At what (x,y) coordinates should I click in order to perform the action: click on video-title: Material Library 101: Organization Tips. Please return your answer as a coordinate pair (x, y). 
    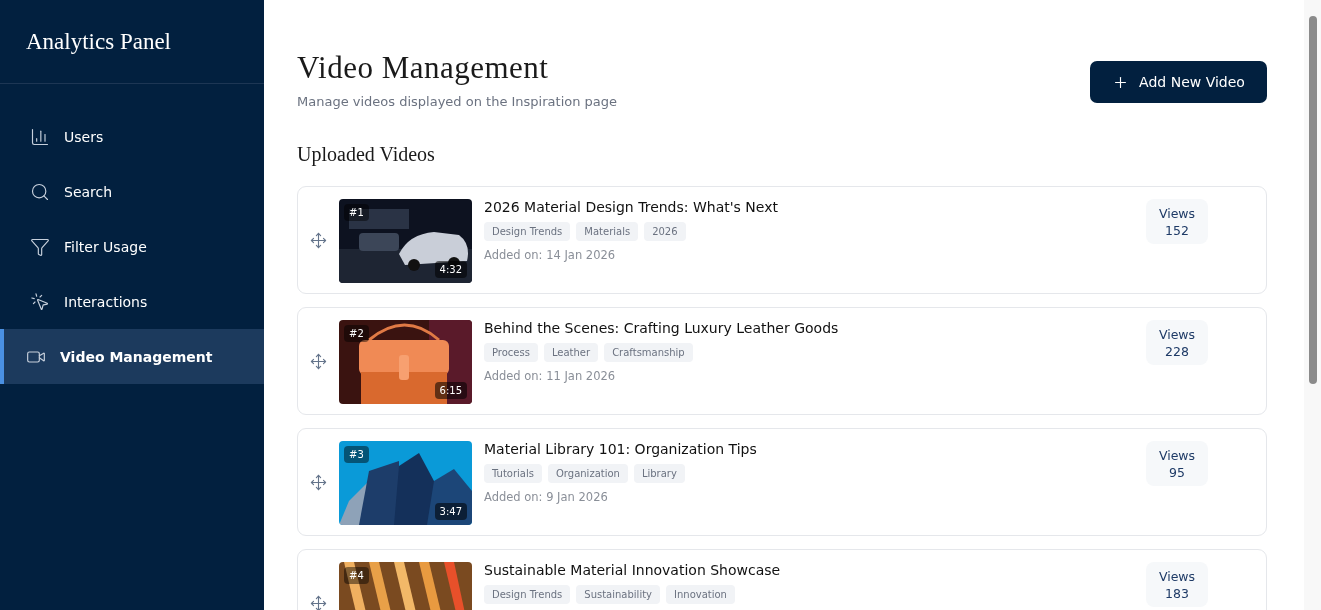
    Looking at the image, I should click on (621, 449).